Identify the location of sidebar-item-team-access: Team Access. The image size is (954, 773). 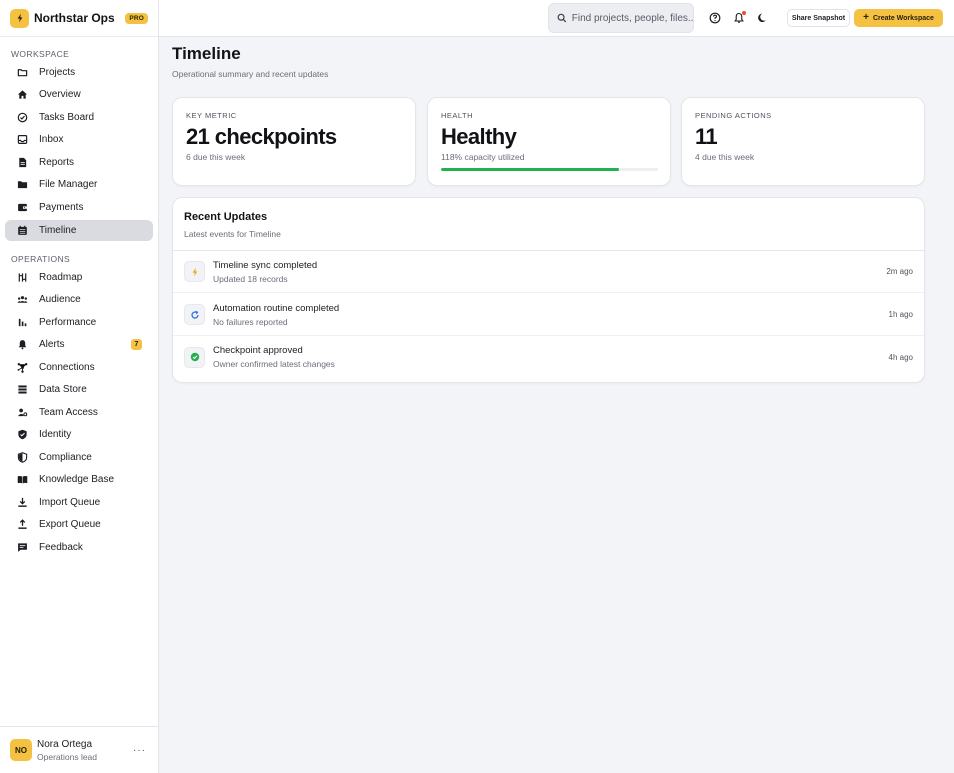
(79, 412).